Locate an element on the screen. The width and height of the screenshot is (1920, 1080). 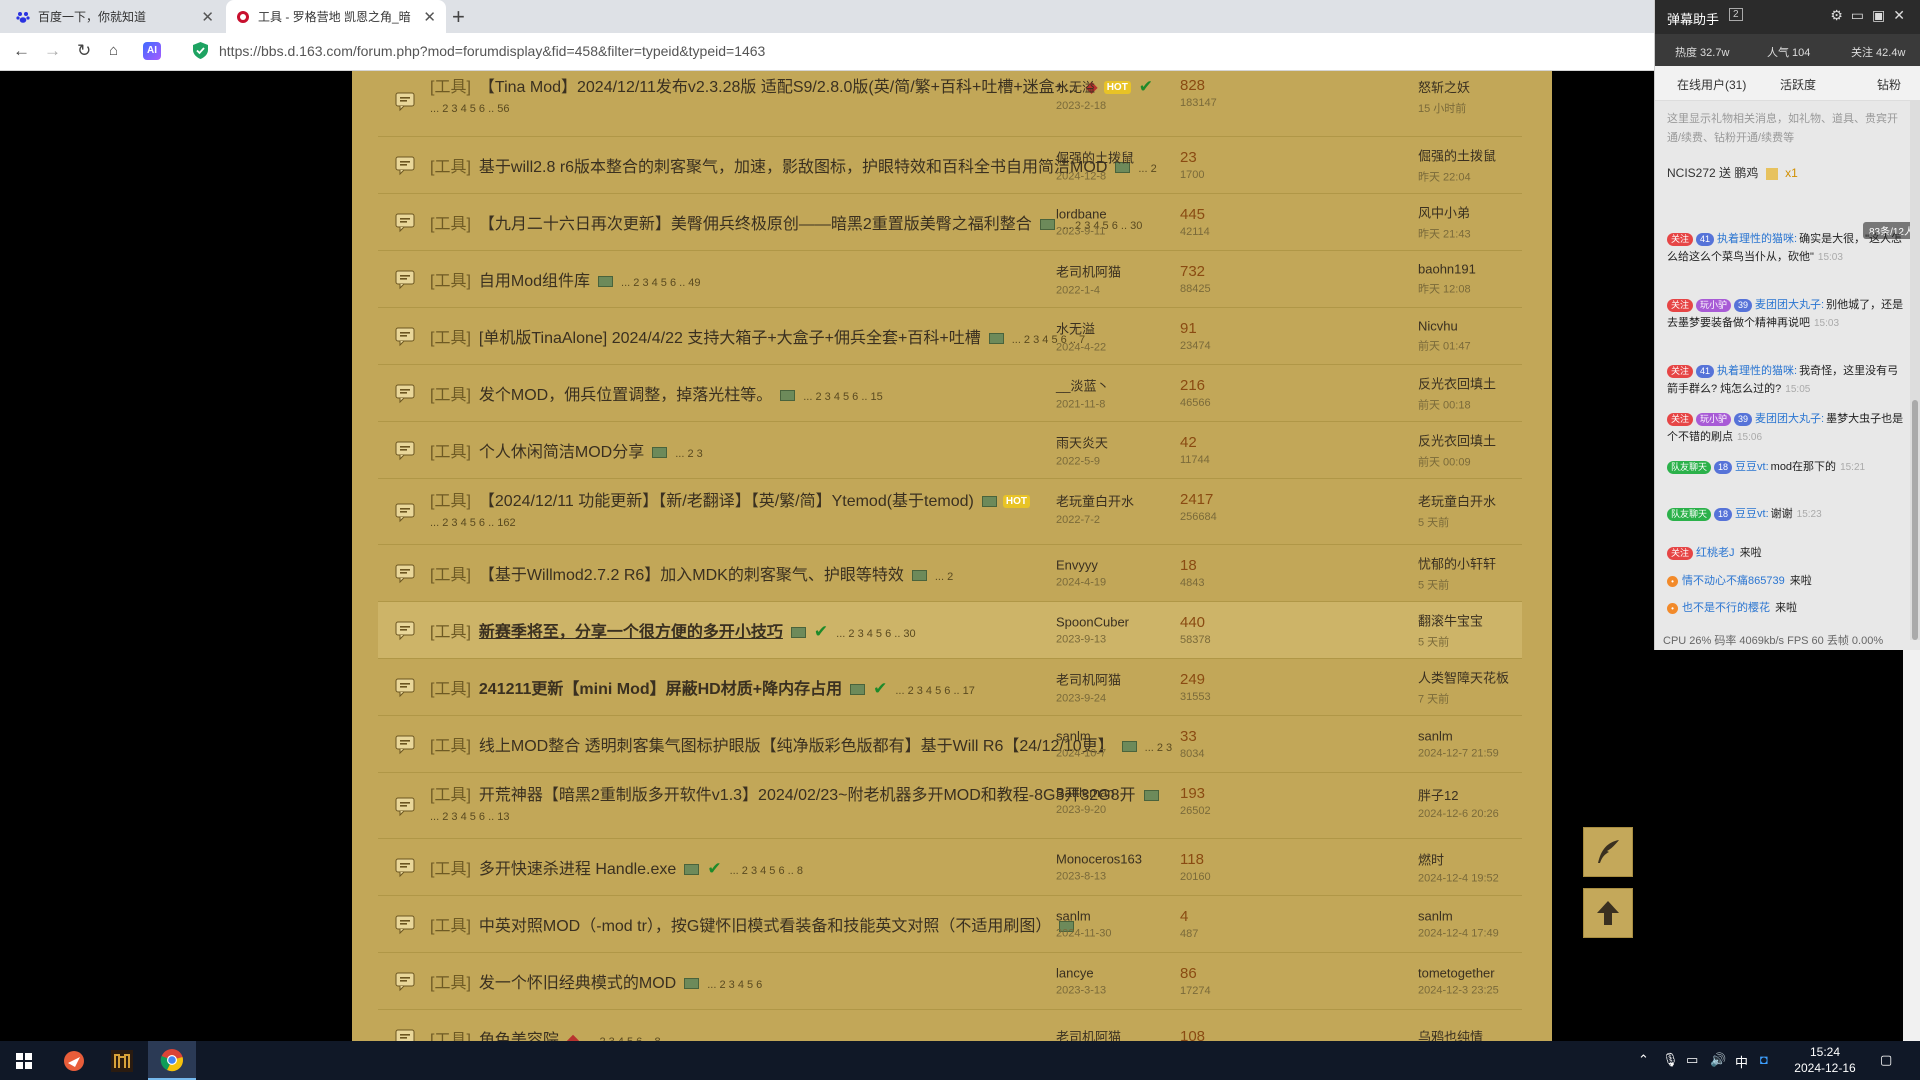
last-post-user: 怒斩之妖 is located at coordinates (1478, 86).